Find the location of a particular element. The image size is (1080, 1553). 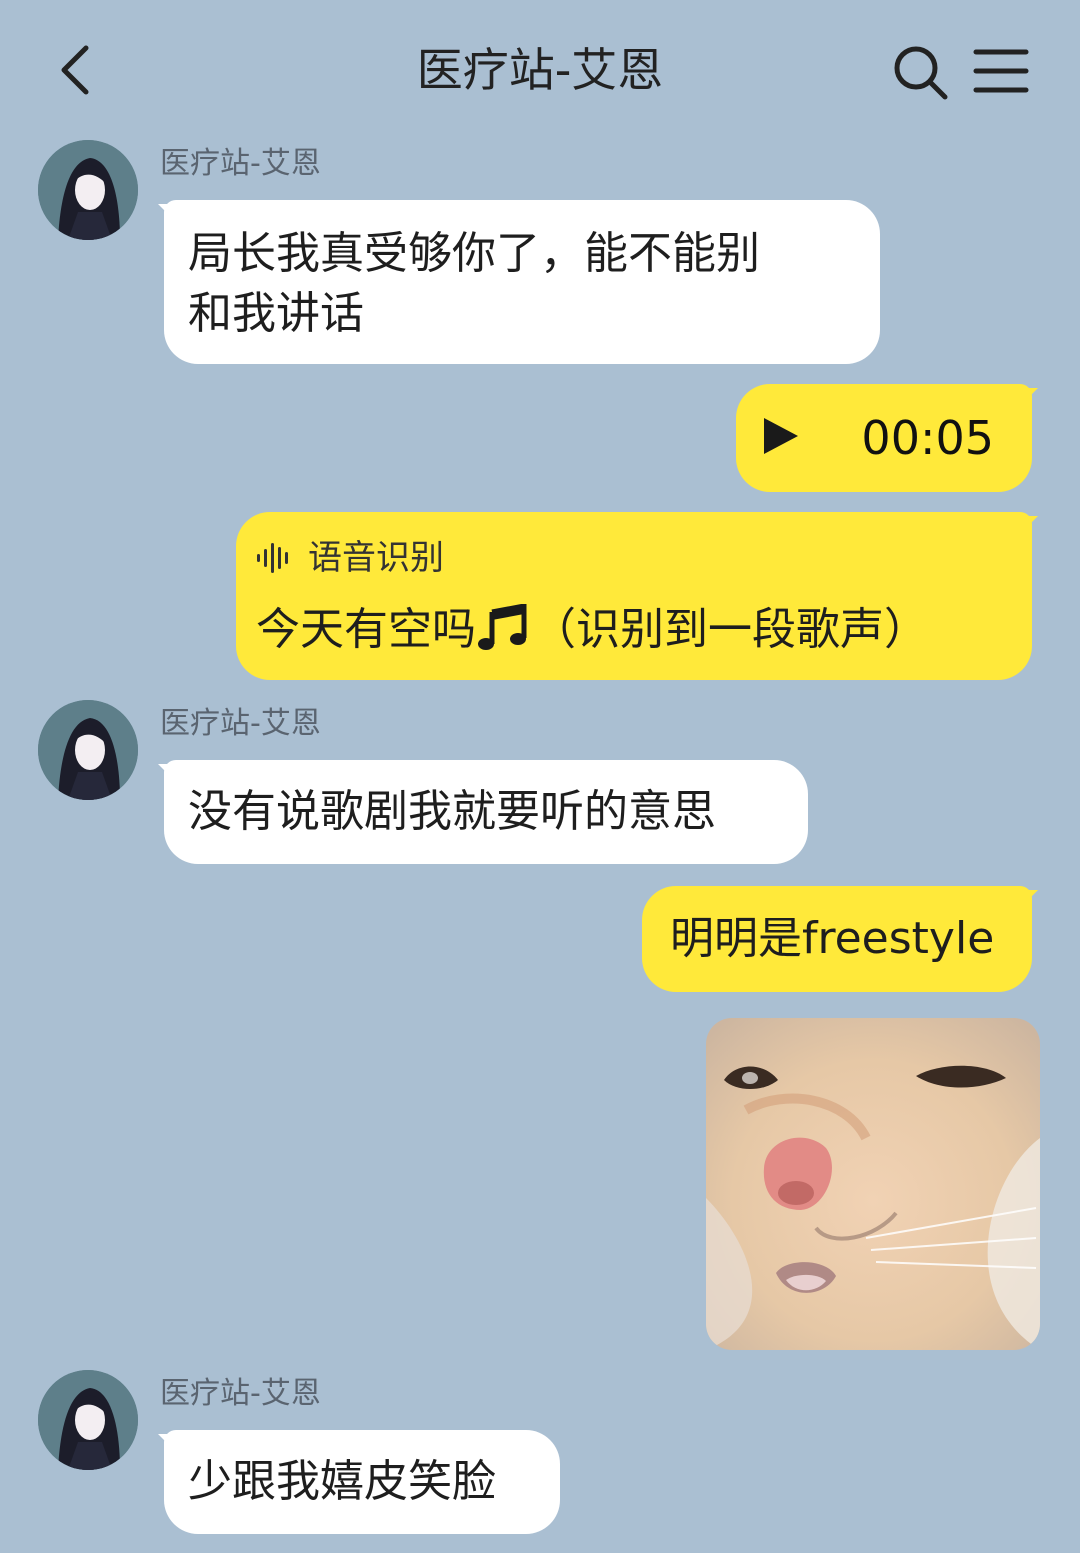

recognized-text: 今天有空吗 （识别到一段歌声） is located at coordinates (592, 630).